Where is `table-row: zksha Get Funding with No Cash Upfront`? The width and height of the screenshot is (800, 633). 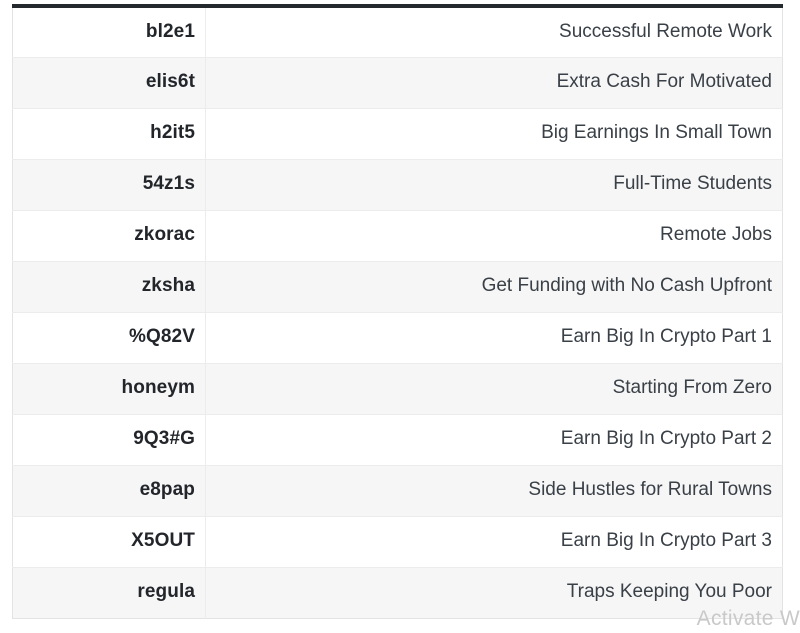 table-row: zksha Get Funding with No Cash Upfront is located at coordinates (397, 287).